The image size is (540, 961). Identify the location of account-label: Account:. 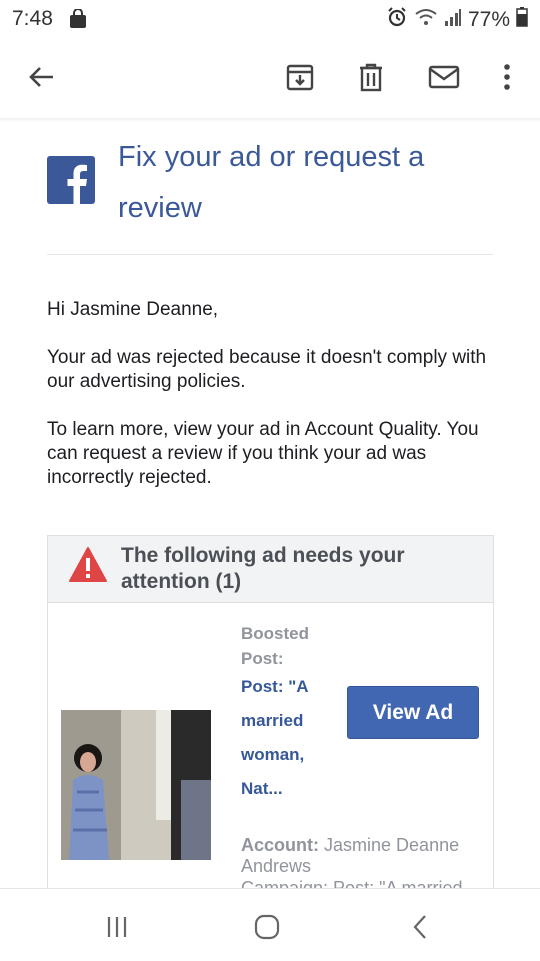
(280, 845).